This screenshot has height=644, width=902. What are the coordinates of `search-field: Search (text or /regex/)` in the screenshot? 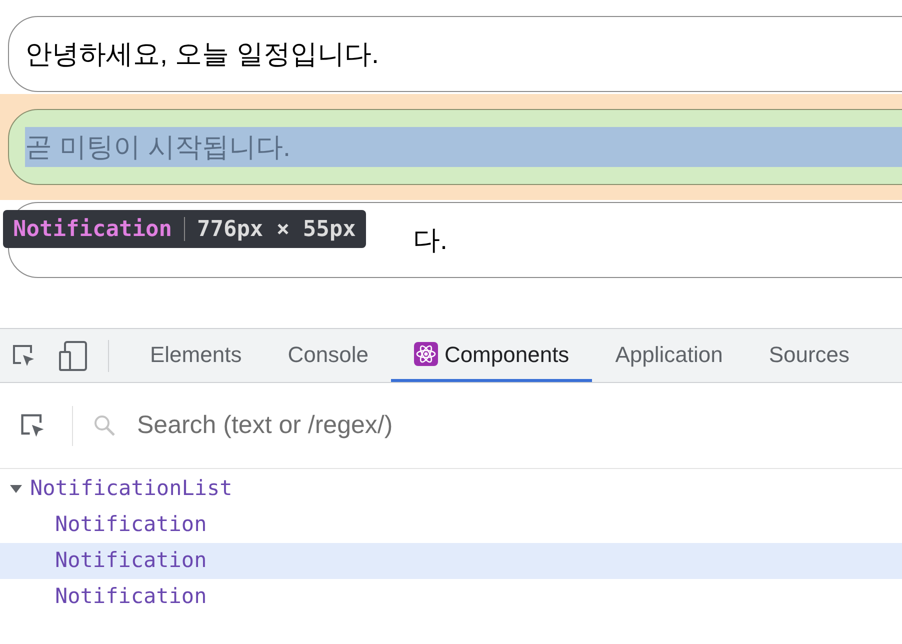 It's located at (519, 425).